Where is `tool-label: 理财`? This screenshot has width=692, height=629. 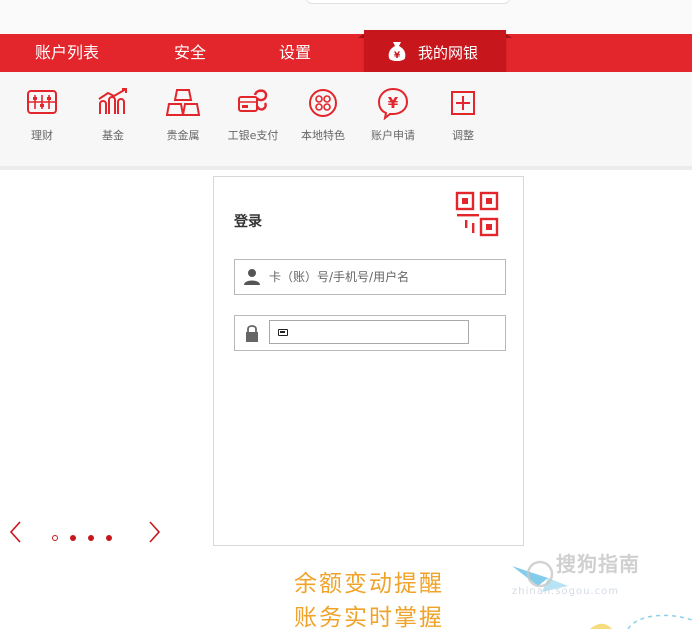 tool-label: 理财 is located at coordinates (42, 135).